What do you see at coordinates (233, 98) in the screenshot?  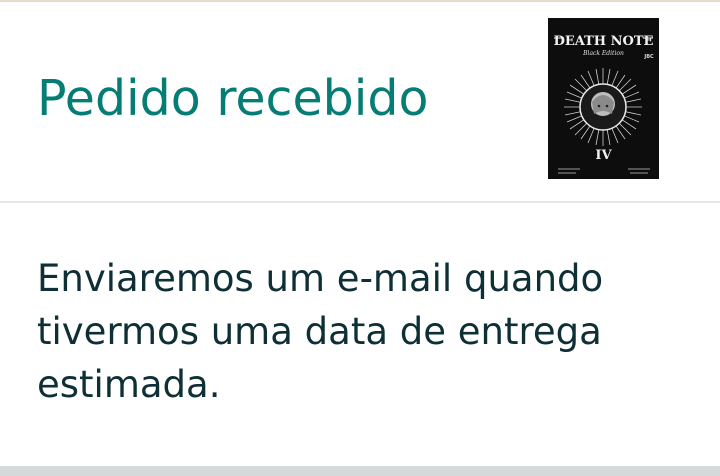 I see `page-title: Pedido recebido` at bounding box center [233, 98].